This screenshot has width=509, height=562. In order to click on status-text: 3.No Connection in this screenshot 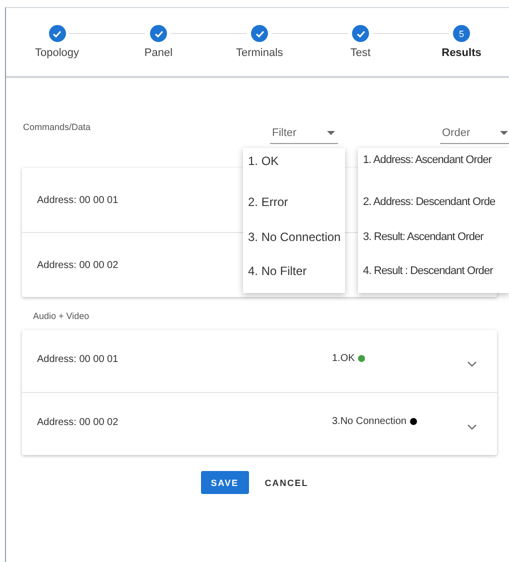, I will do `click(369, 421)`.